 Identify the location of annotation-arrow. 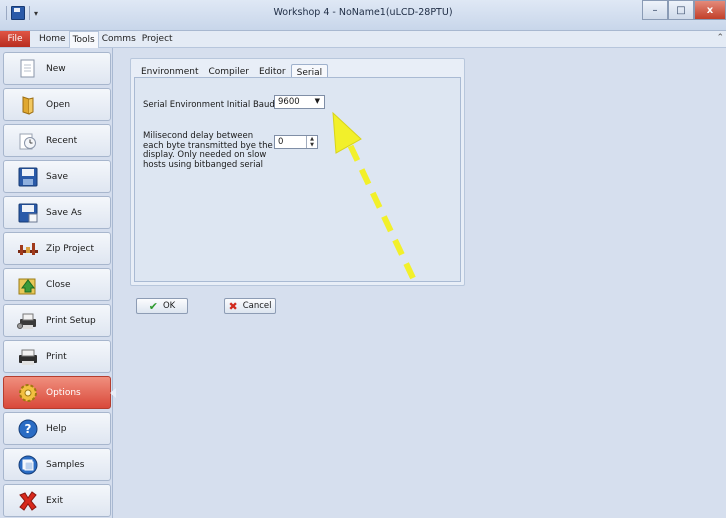
(374, 195).